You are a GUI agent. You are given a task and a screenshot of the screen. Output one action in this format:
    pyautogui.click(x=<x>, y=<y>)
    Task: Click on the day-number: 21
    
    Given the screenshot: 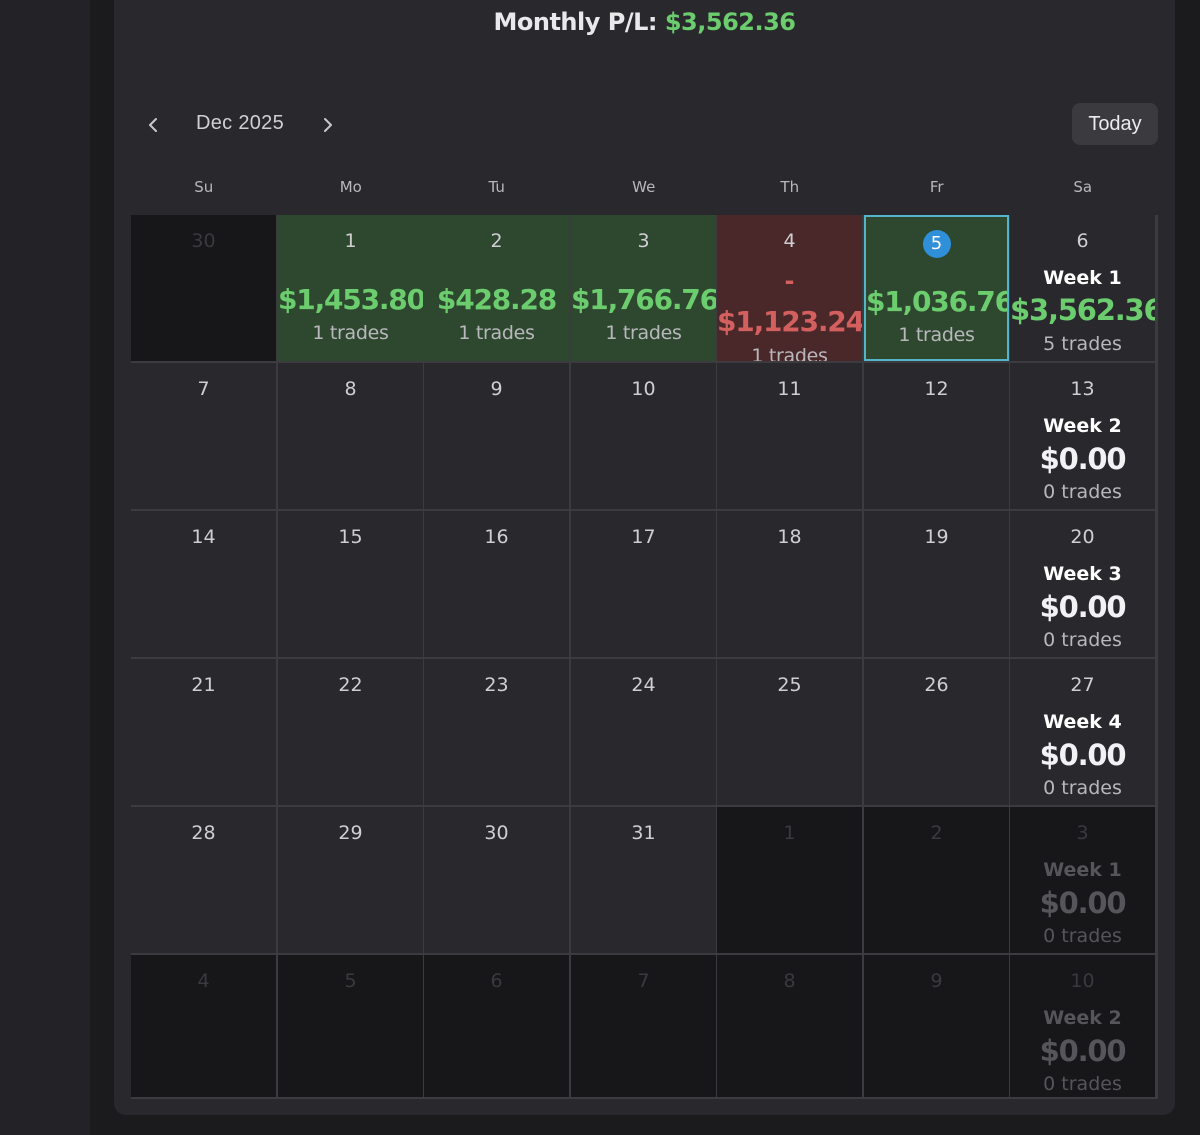 What is the action you would take?
    pyautogui.click(x=203, y=685)
    